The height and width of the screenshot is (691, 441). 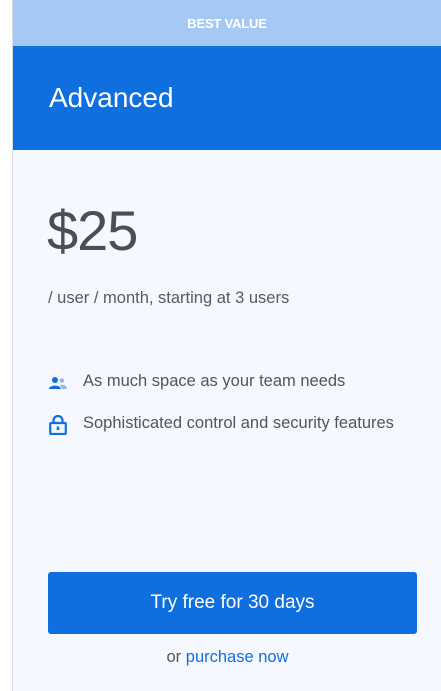 I want to click on ribbon-label: BEST VALUE, so click(x=227, y=23).